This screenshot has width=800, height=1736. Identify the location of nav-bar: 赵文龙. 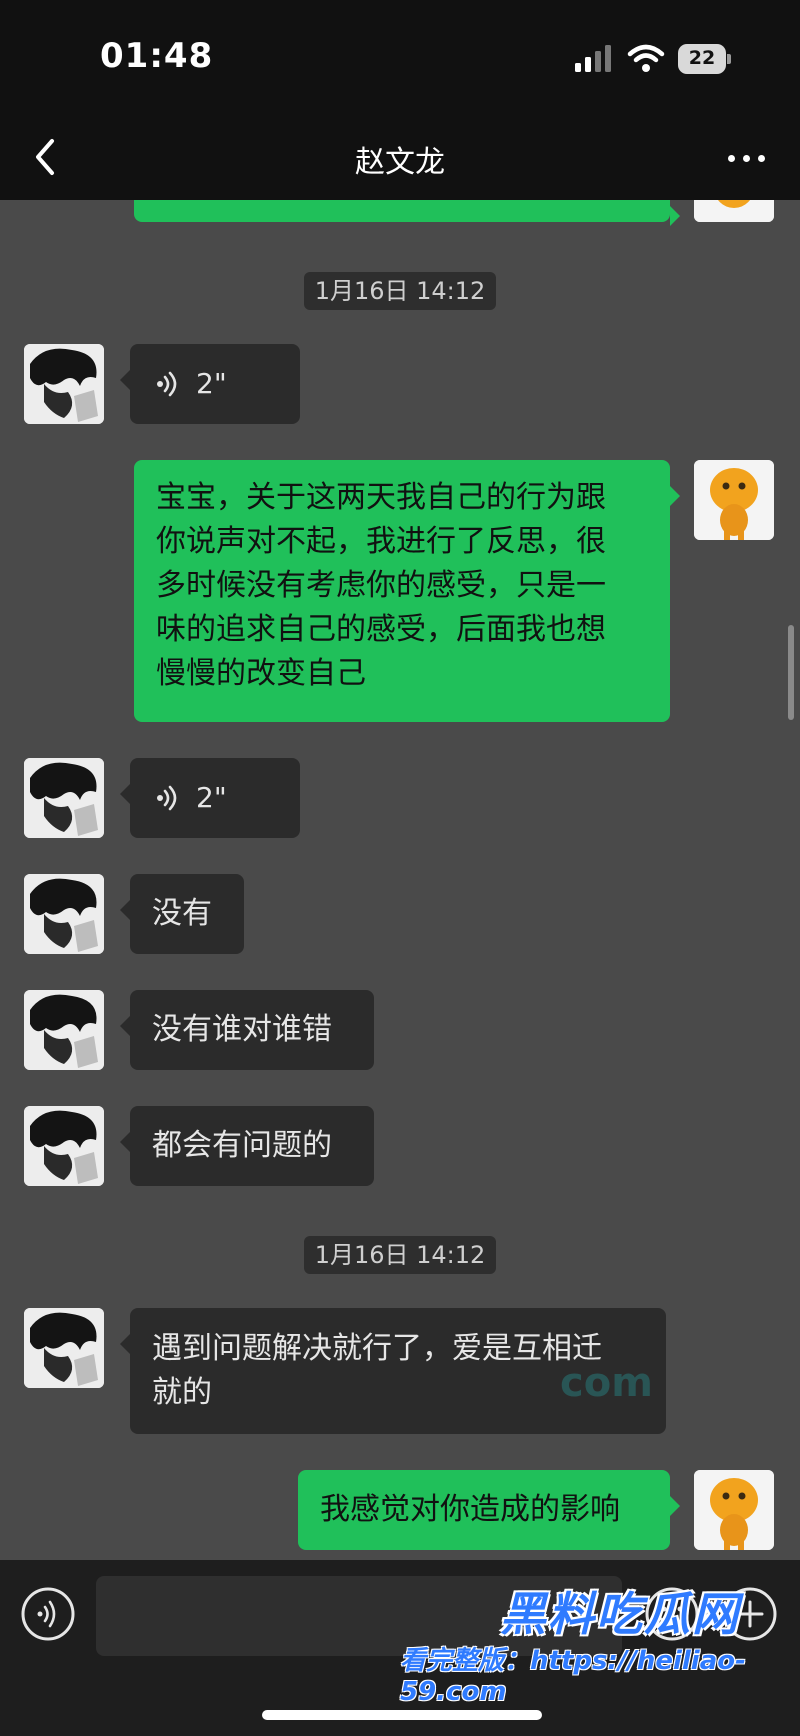
(400, 157).